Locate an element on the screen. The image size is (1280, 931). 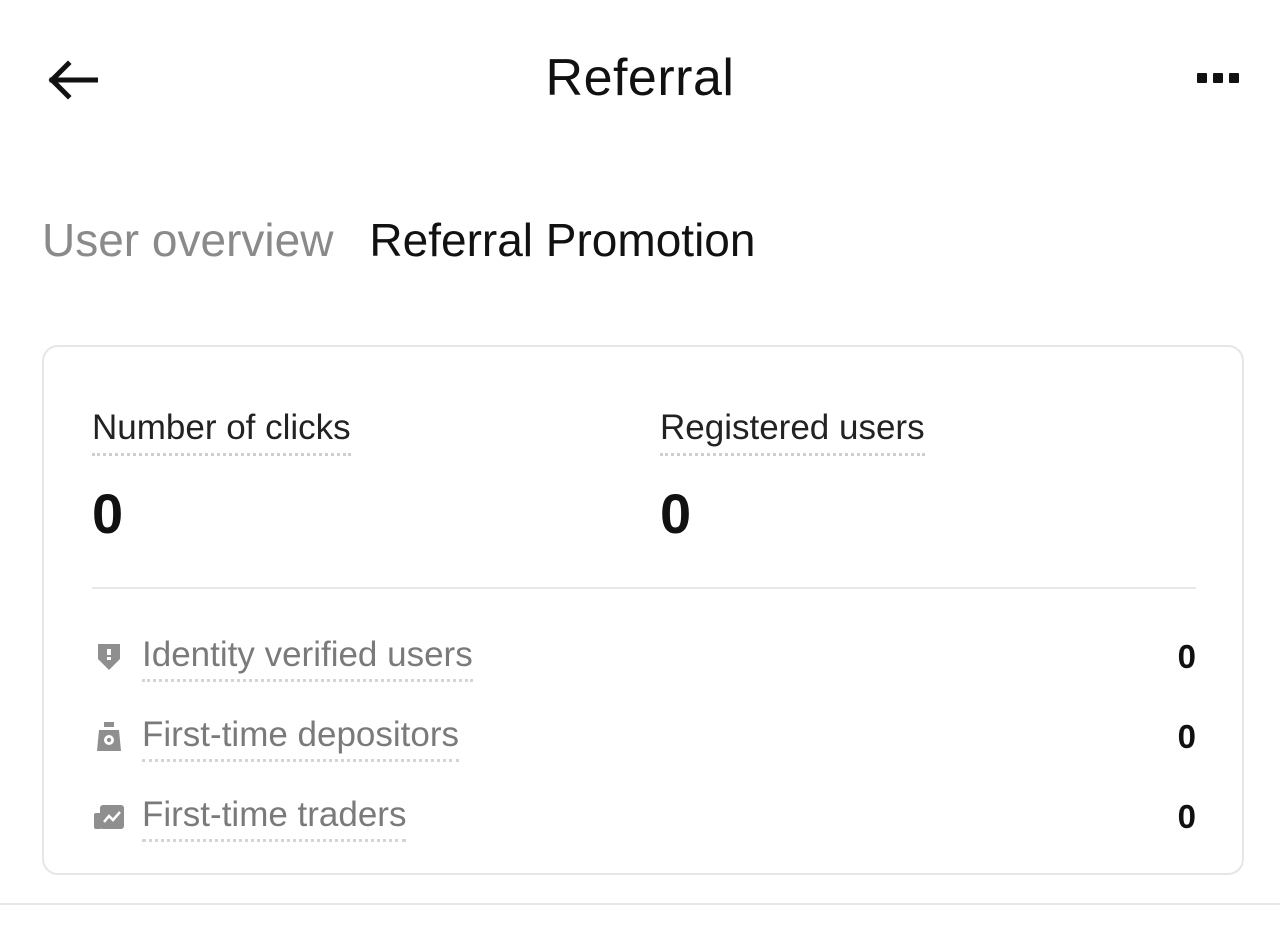
bottom-divider is located at coordinates (640, 904).